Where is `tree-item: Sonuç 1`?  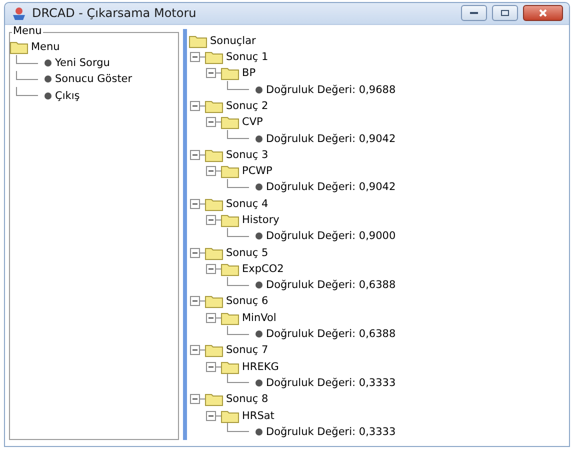 tree-item: Sonuç 1 is located at coordinates (245, 57).